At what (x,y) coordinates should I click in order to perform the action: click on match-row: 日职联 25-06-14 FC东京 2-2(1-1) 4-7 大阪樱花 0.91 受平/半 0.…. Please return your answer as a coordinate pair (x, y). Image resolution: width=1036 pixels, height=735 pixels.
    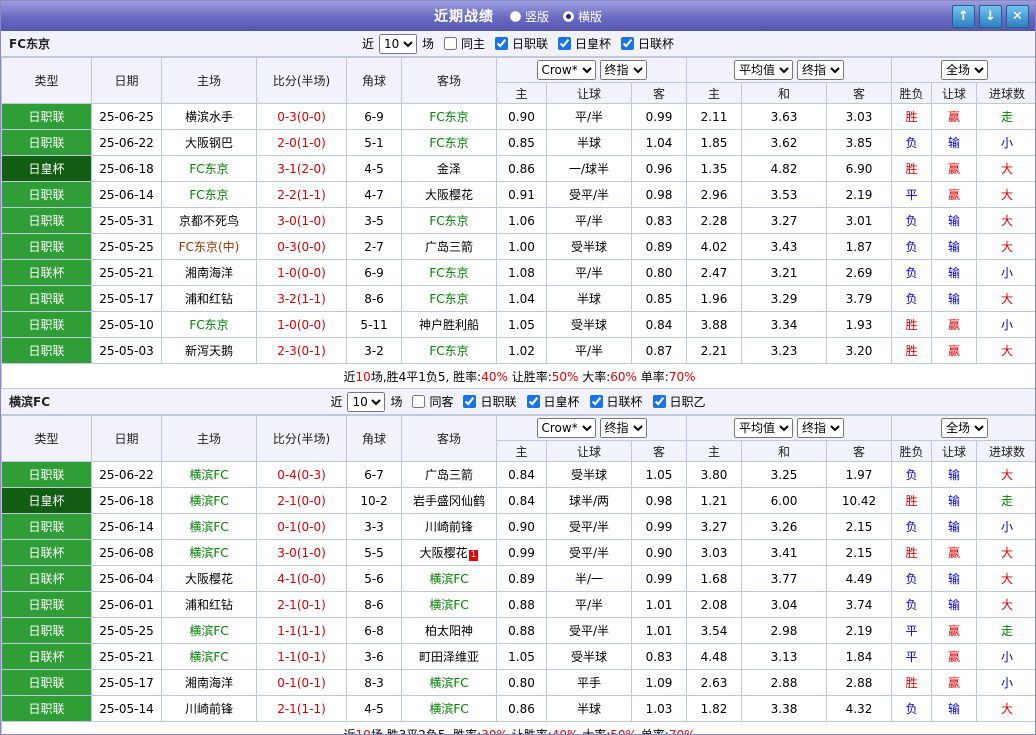
    Looking at the image, I should click on (518, 194).